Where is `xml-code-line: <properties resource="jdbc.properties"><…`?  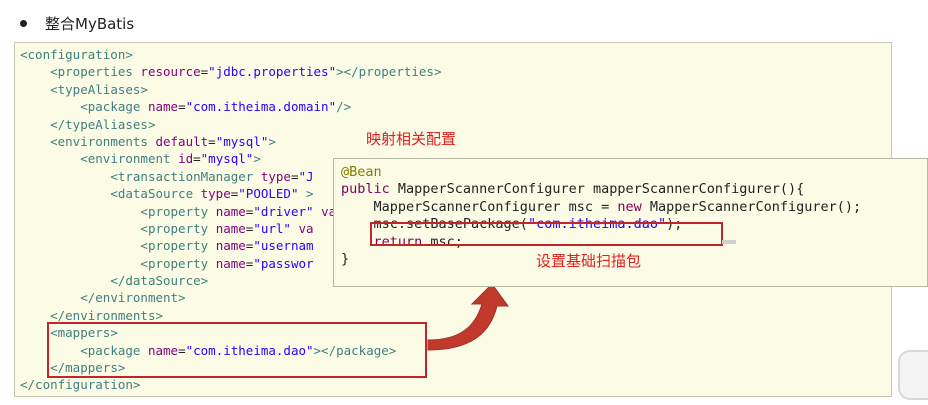
xml-code-line: <properties resource="jdbc.properties"><… is located at coordinates (230, 71).